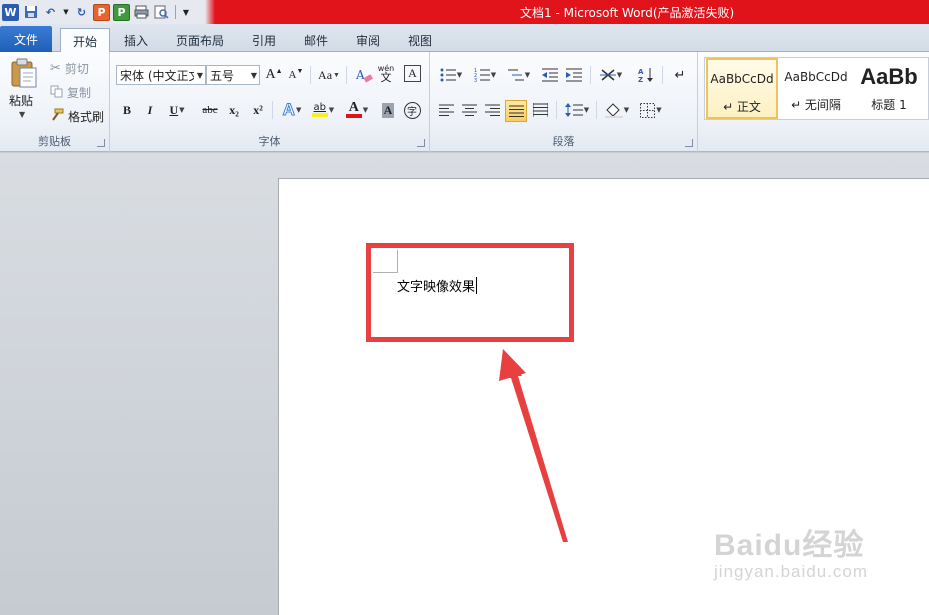 This screenshot has height=615, width=929. I want to click on style-heading-1-sample: AaBb, so click(889, 76).